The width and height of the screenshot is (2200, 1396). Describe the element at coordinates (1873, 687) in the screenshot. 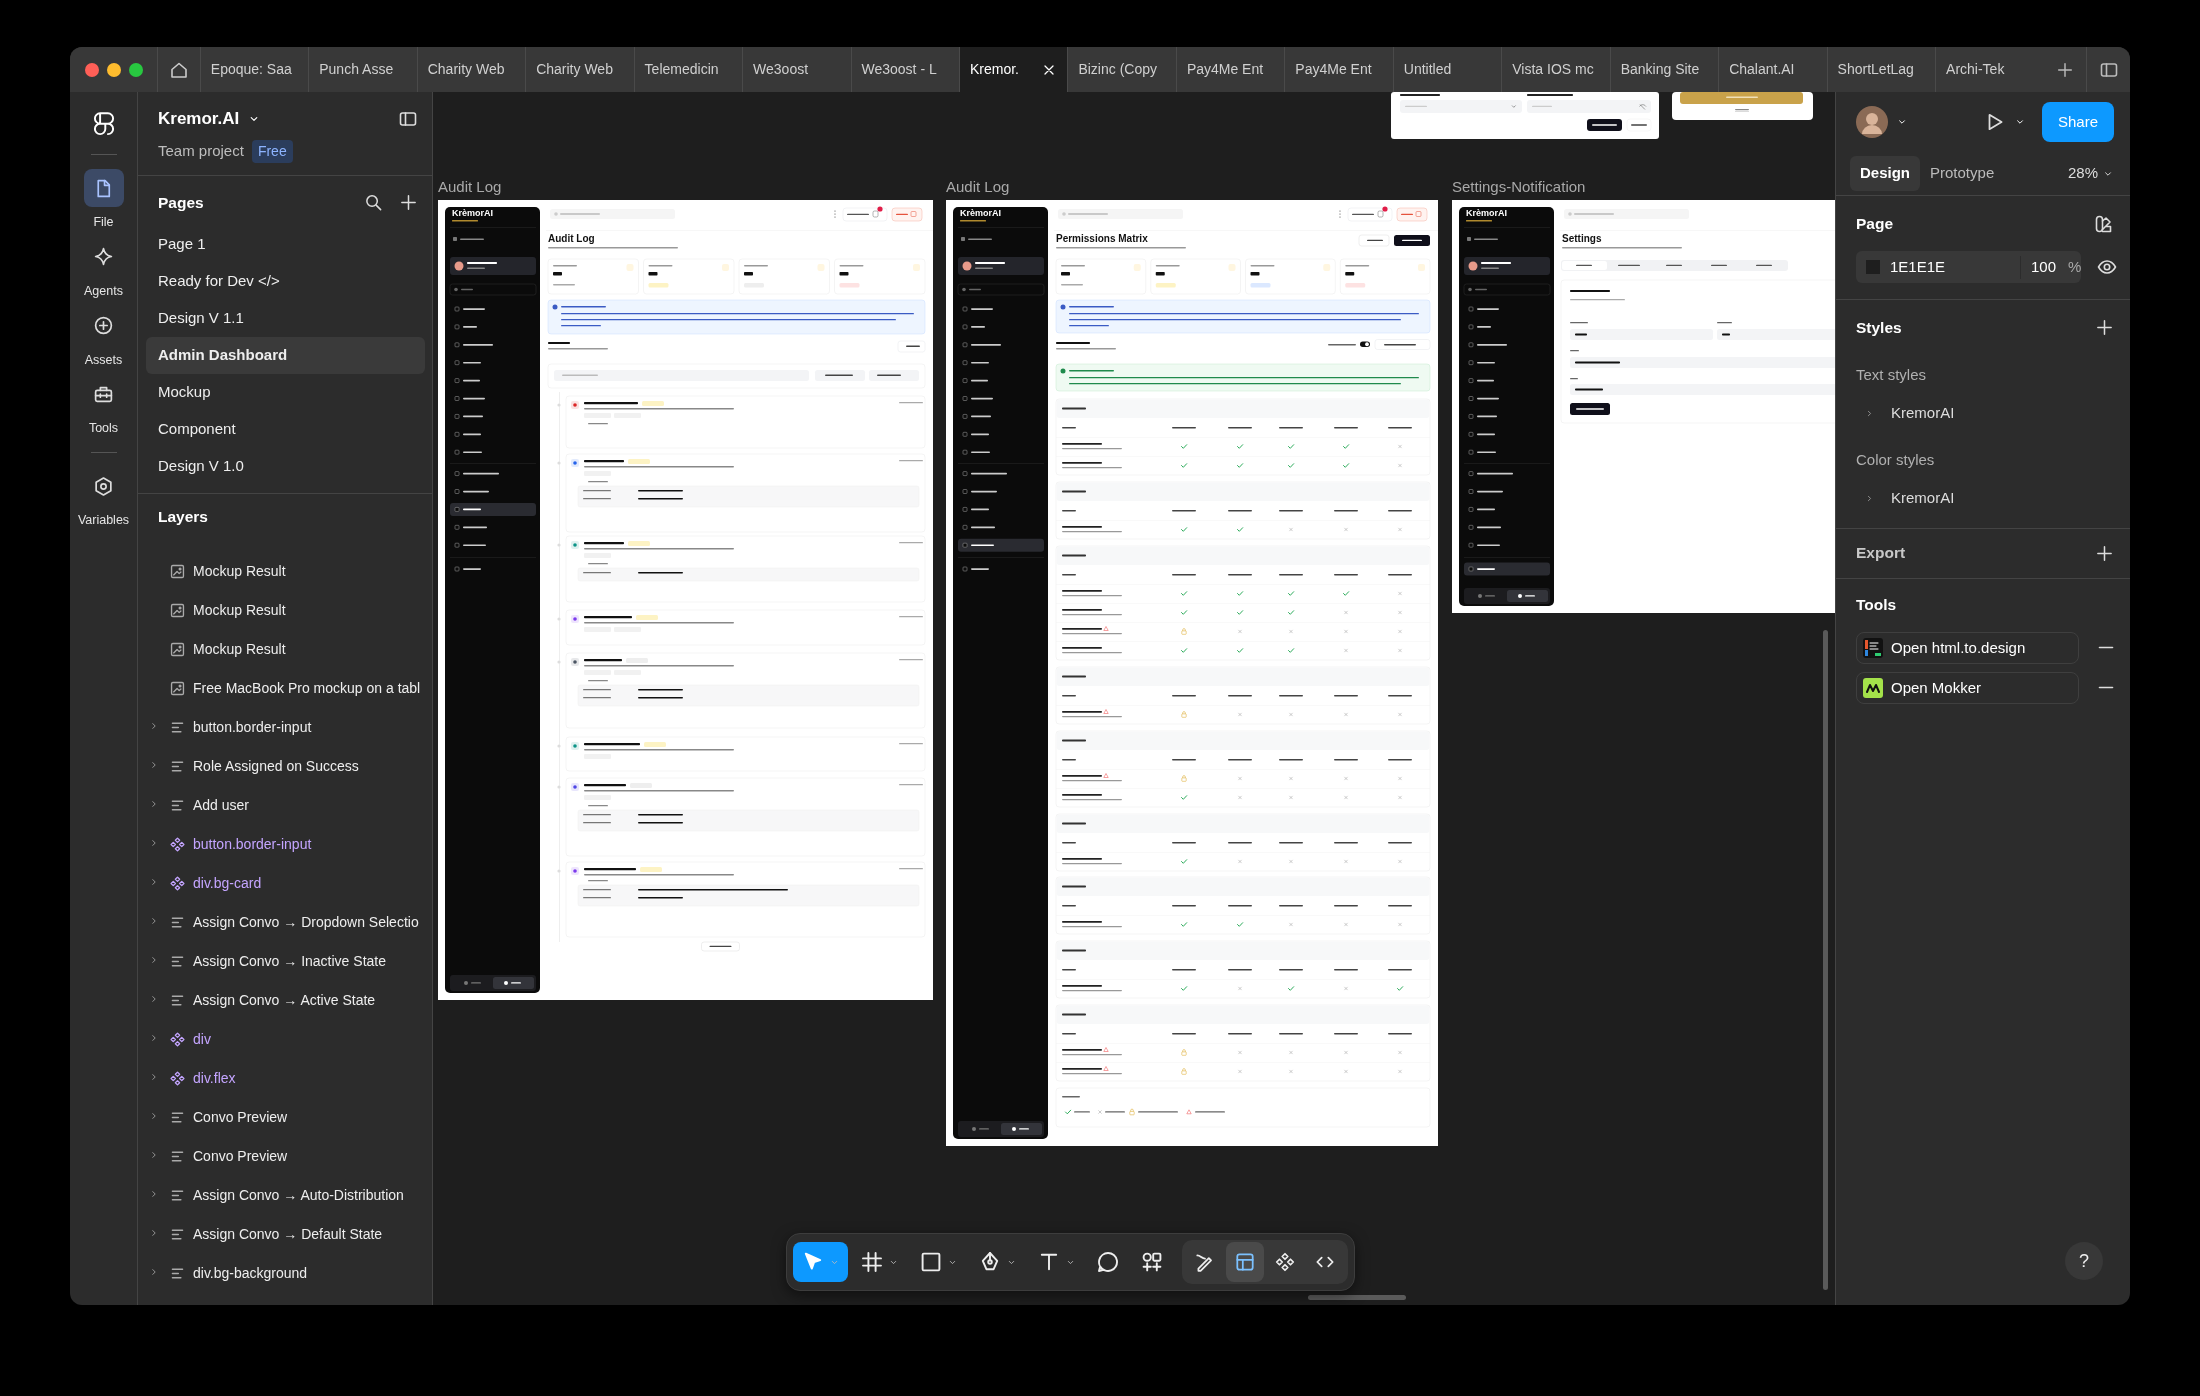

I see `app-icon` at that location.